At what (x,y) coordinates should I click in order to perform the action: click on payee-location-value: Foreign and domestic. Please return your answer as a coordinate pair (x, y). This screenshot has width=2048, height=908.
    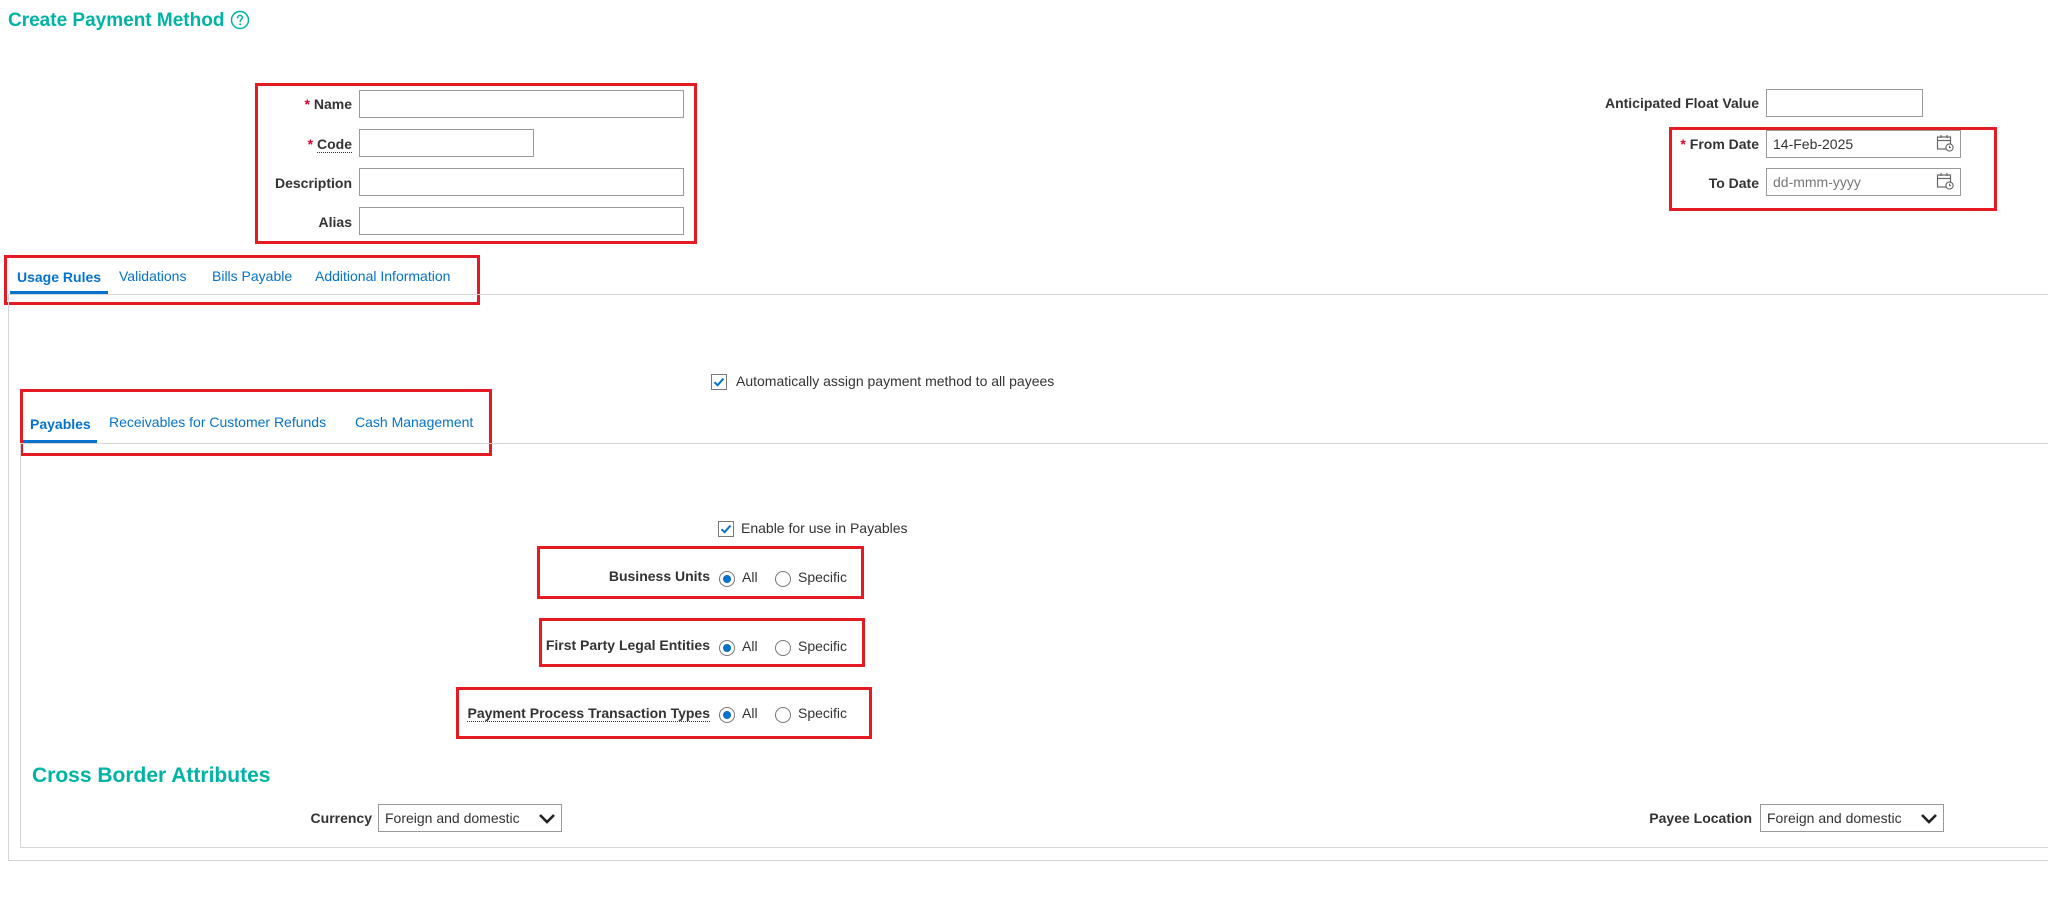
    Looking at the image, I should click on (1834, 818).